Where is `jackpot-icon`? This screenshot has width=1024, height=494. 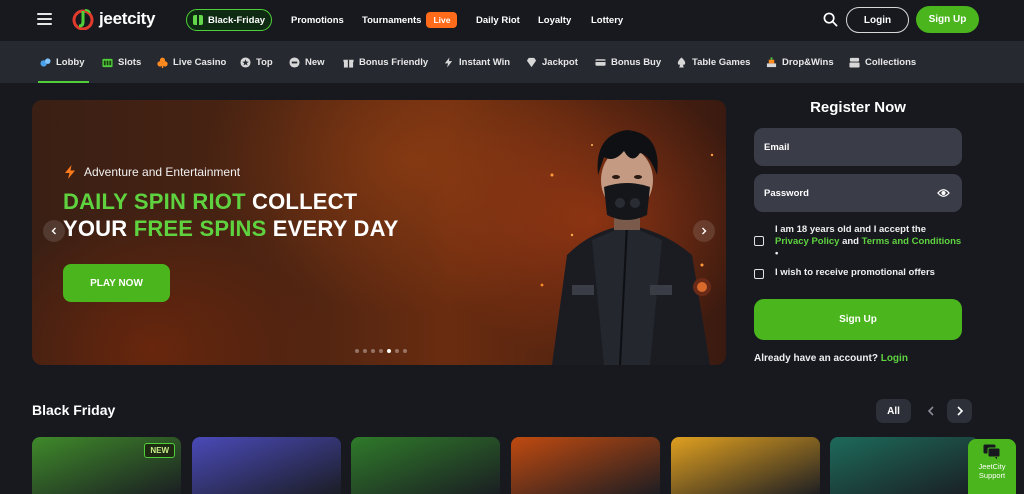
jackpot-icon is located at coordinates (531, 62).